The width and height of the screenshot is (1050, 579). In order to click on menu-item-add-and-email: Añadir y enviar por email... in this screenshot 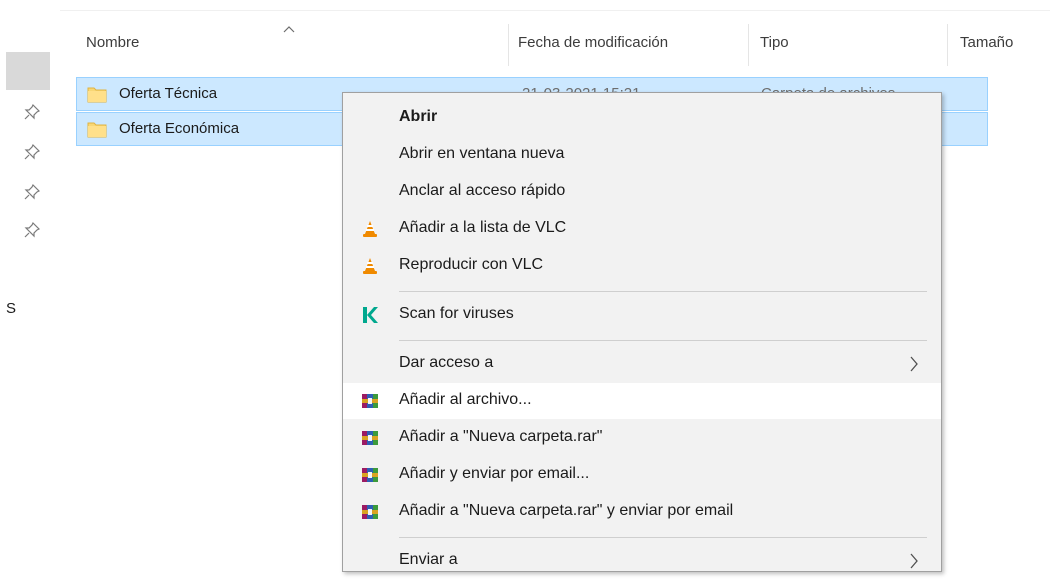, I will do `click(642, 475)`.